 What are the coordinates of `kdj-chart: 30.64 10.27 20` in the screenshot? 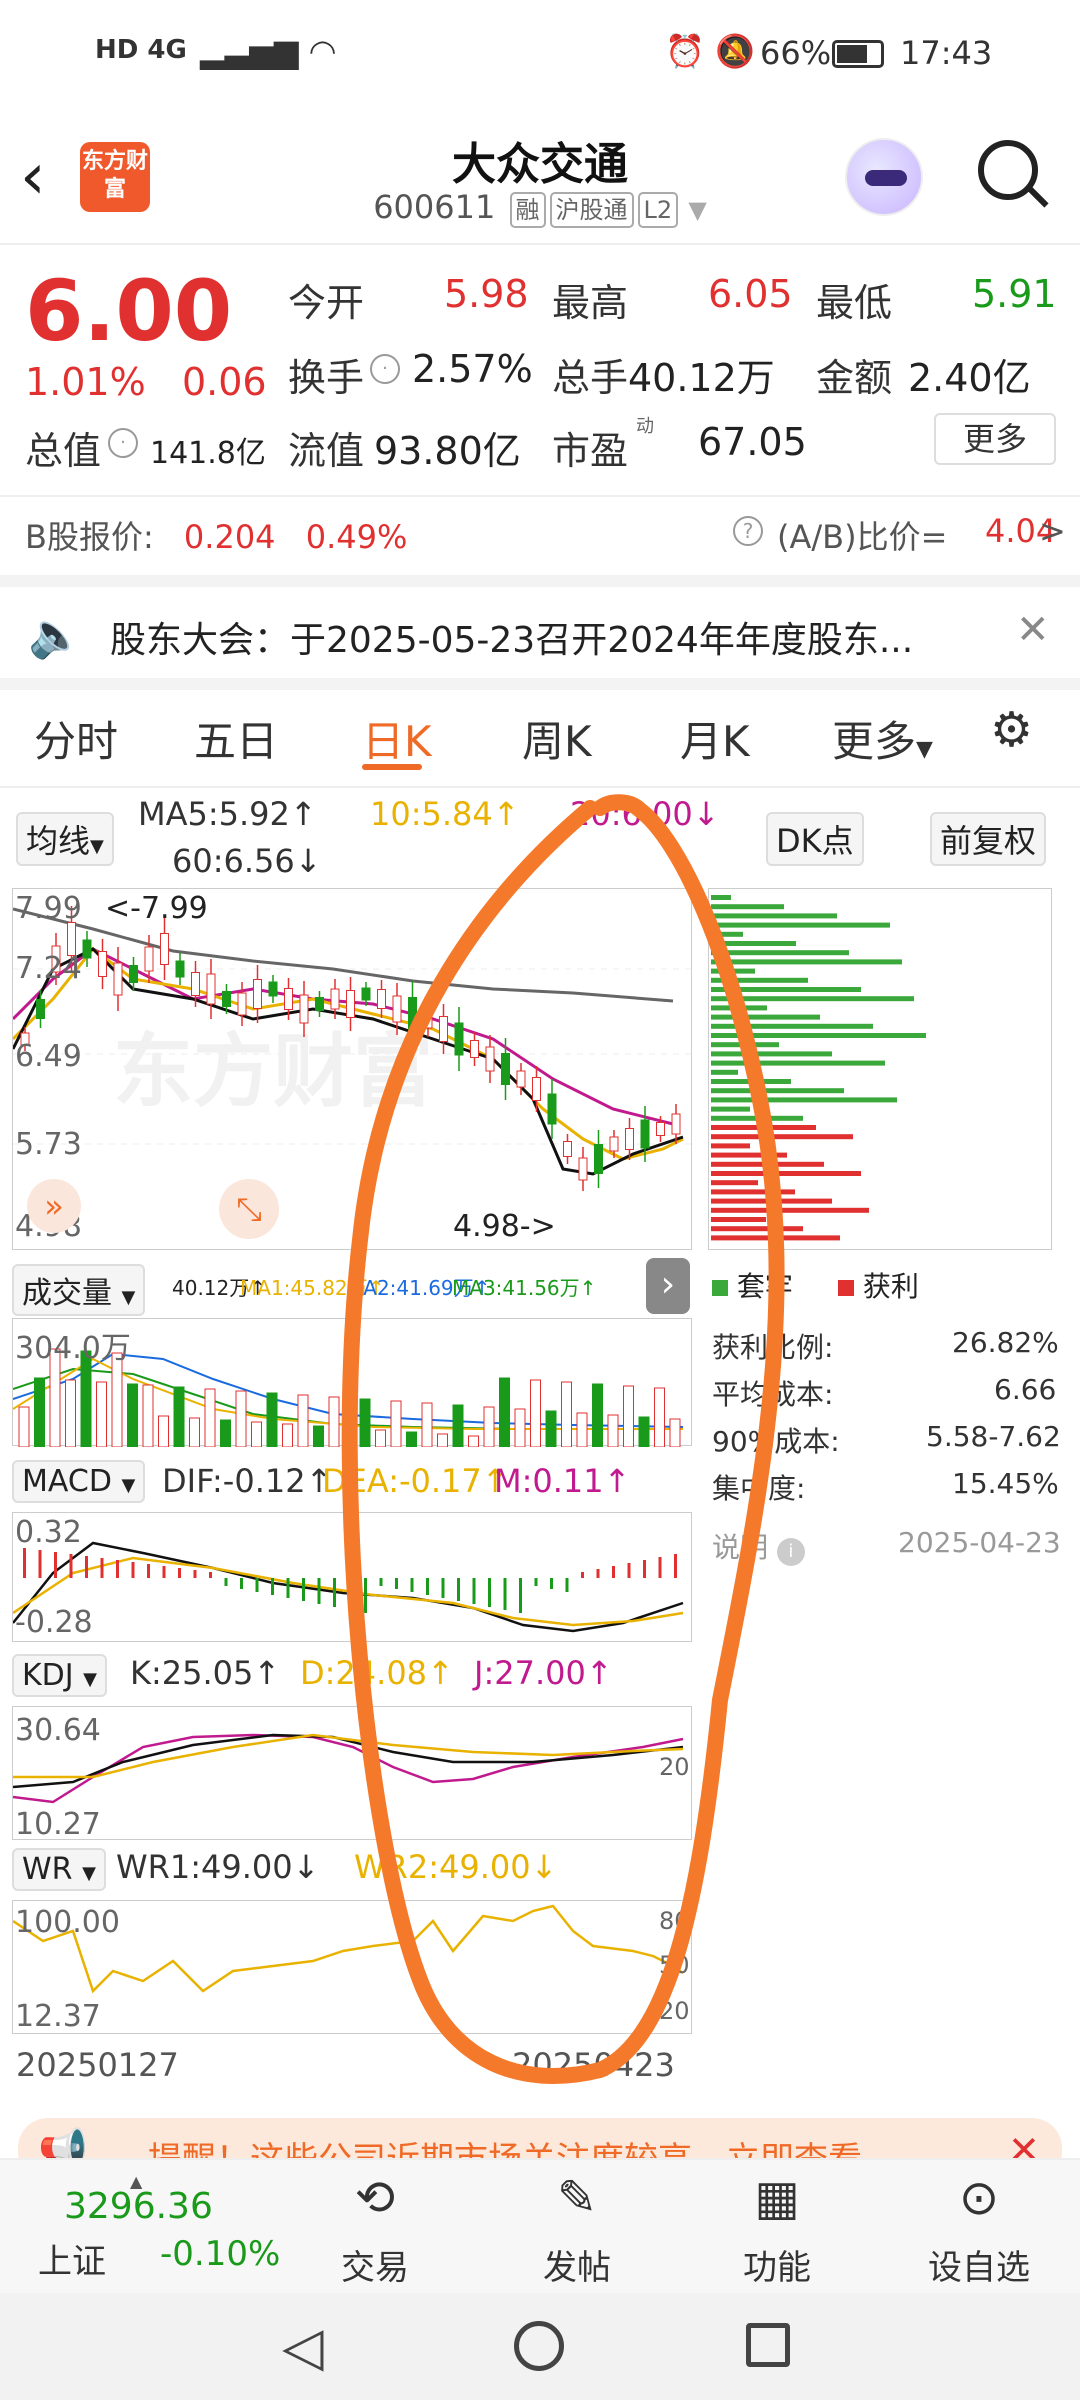 It's located at (352, 1774).